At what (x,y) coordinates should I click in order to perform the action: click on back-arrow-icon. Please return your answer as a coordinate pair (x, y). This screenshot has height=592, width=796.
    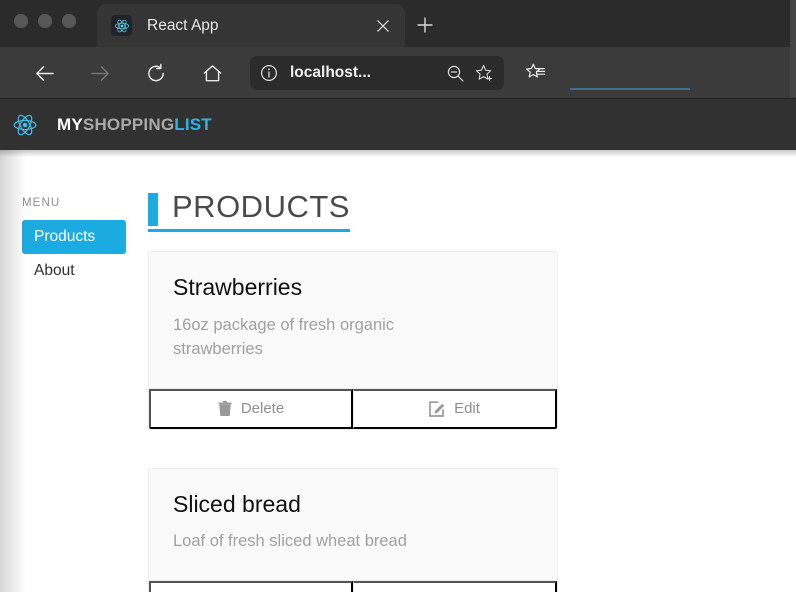
    Looking at the image, I should click on (44, 73).